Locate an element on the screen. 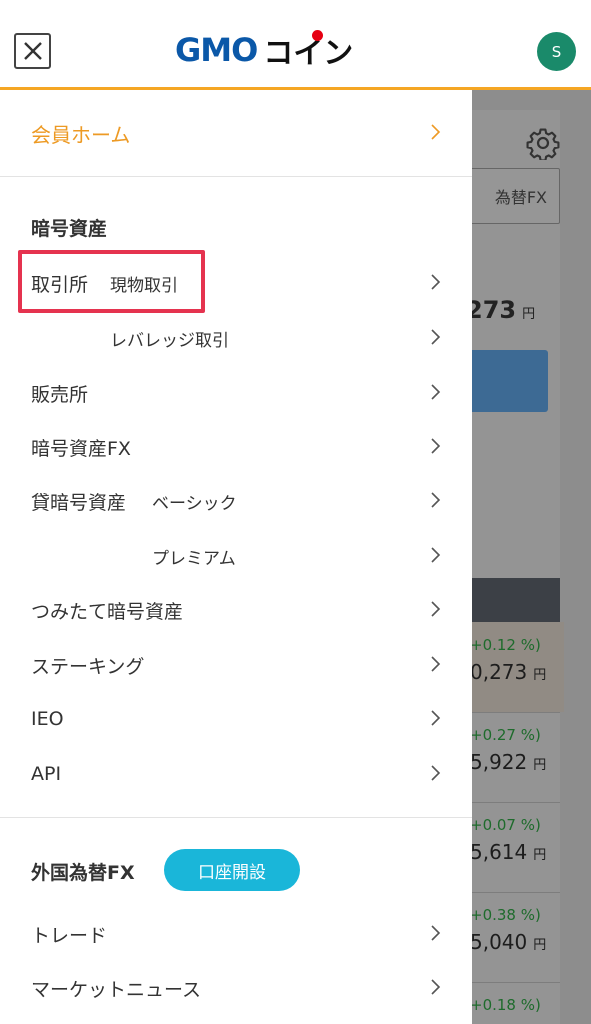 Image resolution: width=591 pixels, height=1024 pixels. background-row-change: +0.07 %) is located at coordinates (506, 825).